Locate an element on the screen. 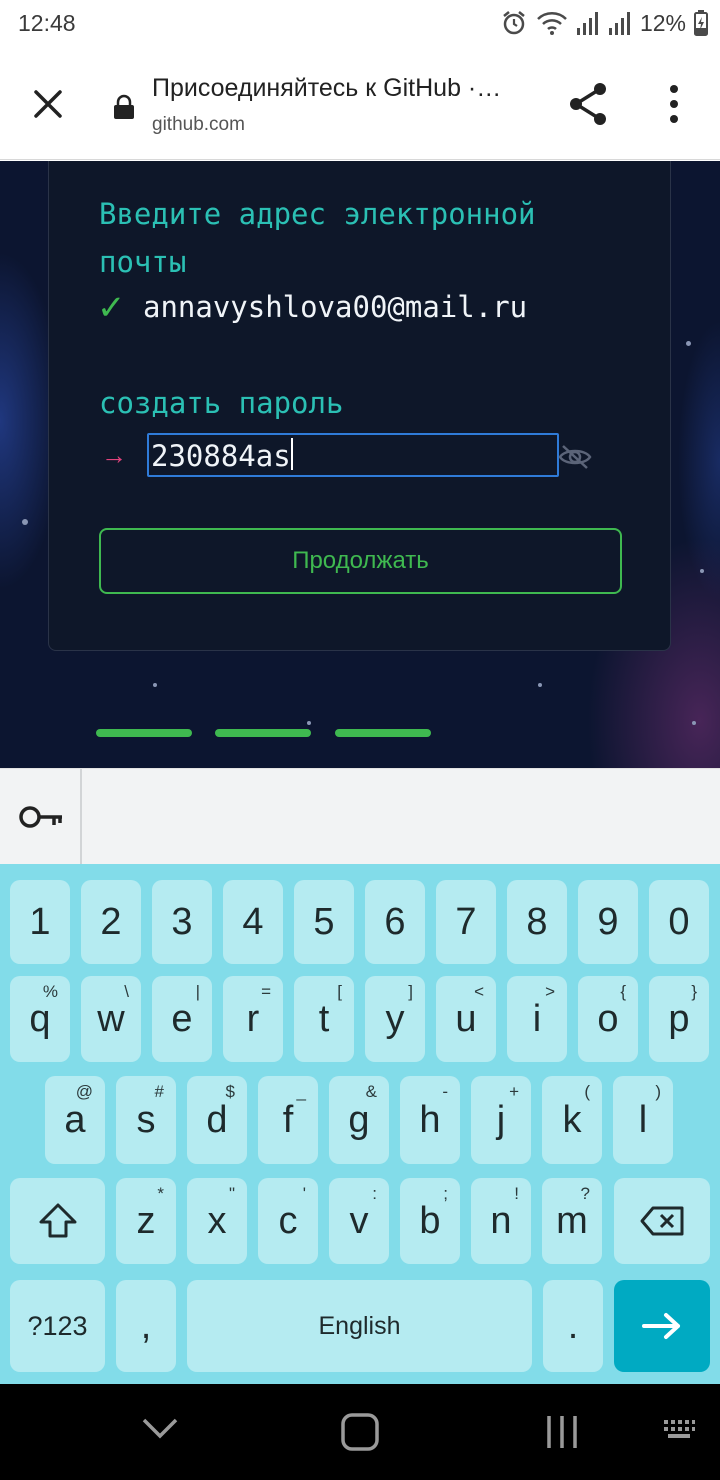 The height and width of the screenshot is (1480, 720). comma-key: , is located at coordinates (146, 1326).